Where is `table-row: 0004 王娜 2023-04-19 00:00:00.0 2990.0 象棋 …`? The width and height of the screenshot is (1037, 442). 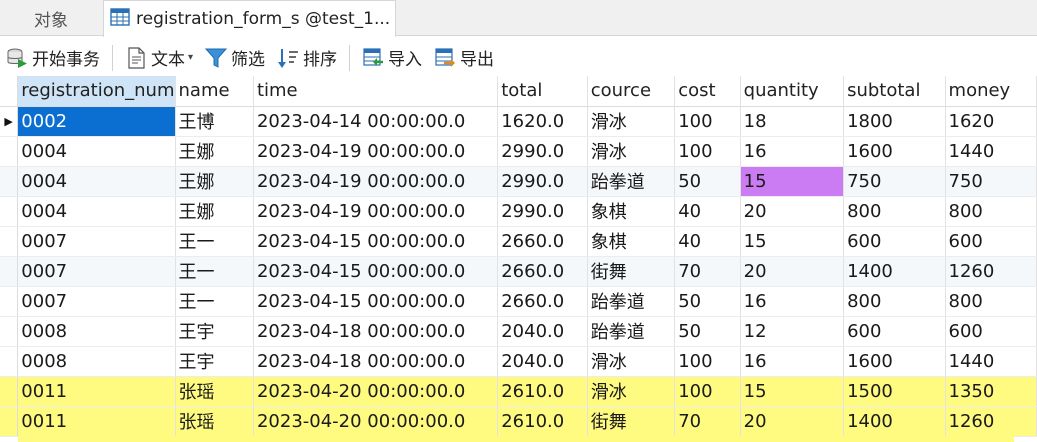
table-row: 0004 王娜 2023-04-19 00:00:00.0 2990.0 象棋 … is located at coordinates (518, 211).